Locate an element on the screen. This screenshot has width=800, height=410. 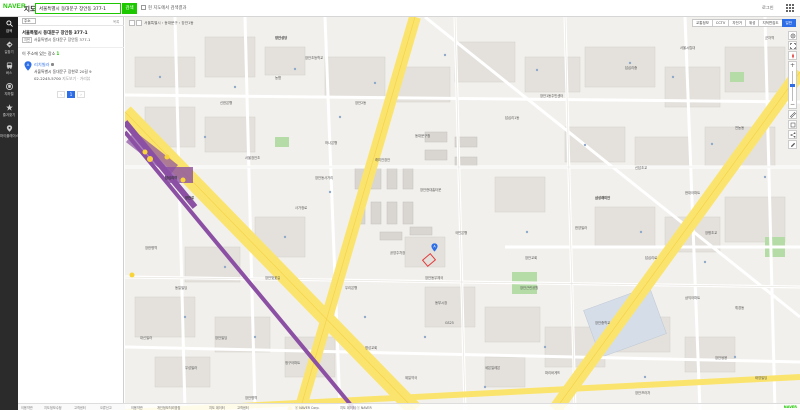
search-input: 서울특별시 동대문구 장안동 377-1 is located at coordinates (78, 8).